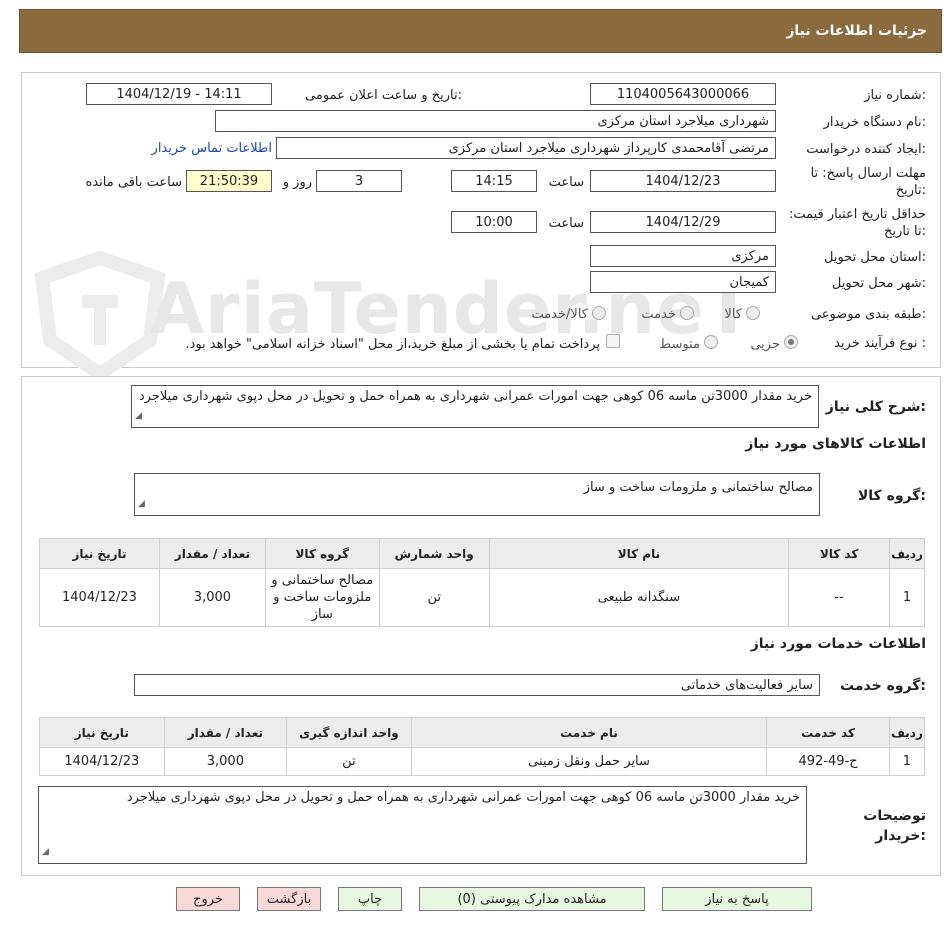 Image resolution: width=944 pixels, height=931 pixels. I want to click on col-goods-code: کد کالا, so click(839, 553).